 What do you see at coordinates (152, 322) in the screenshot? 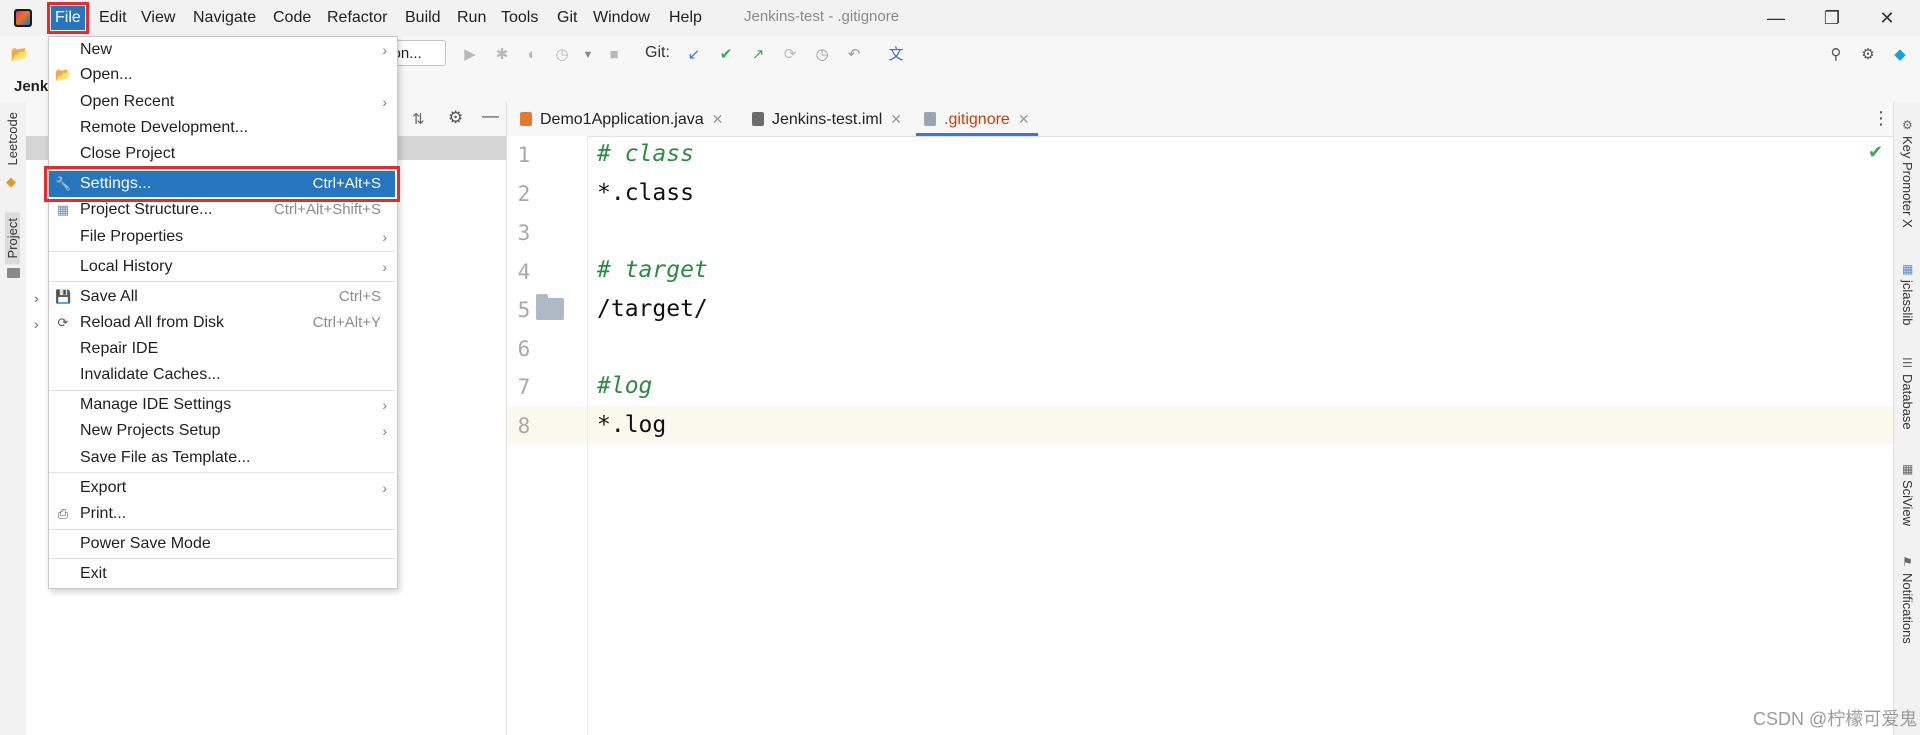
I see `menu-item-label: Reload All from Disk` at bounding box center [152, 322].